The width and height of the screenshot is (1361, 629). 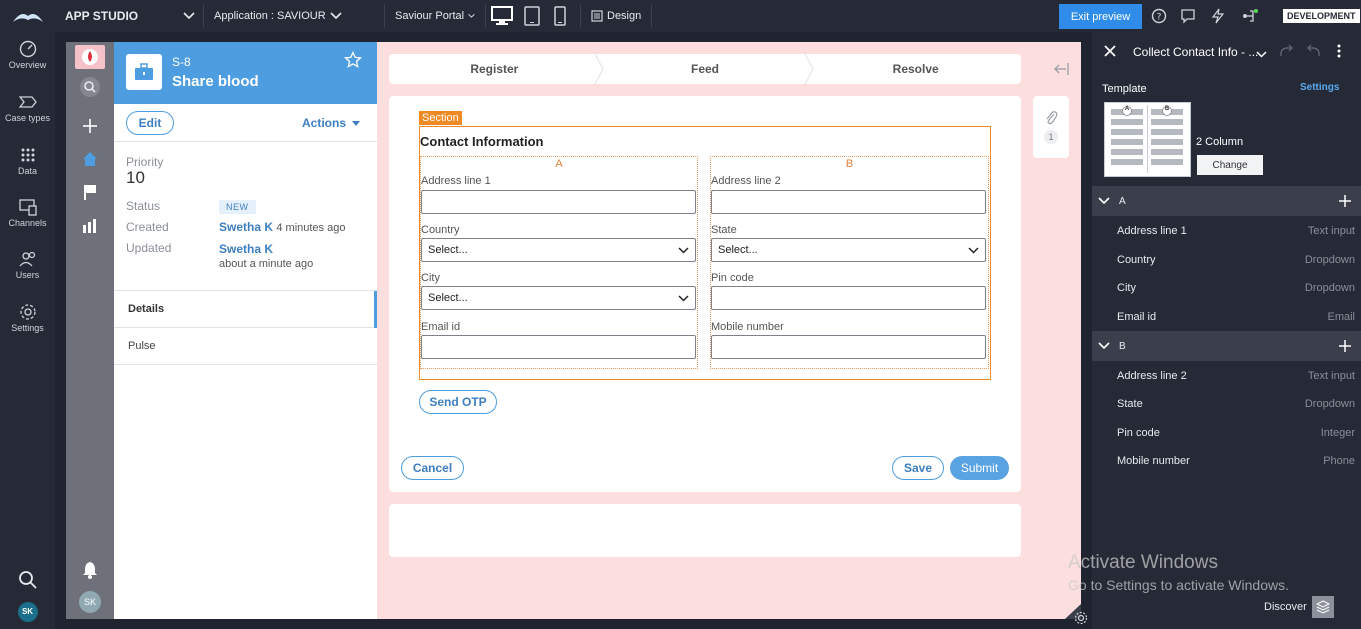 I want to click on tab-pulse: Pulse, so click(x=245, y=346).